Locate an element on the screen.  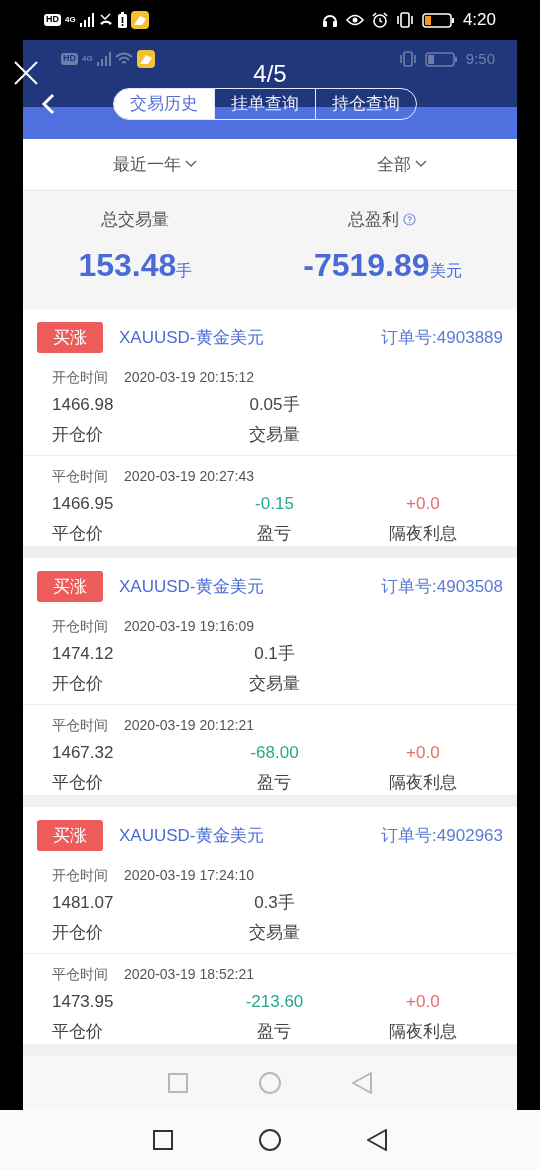
headset-icon is located at coordinates (329, 20).